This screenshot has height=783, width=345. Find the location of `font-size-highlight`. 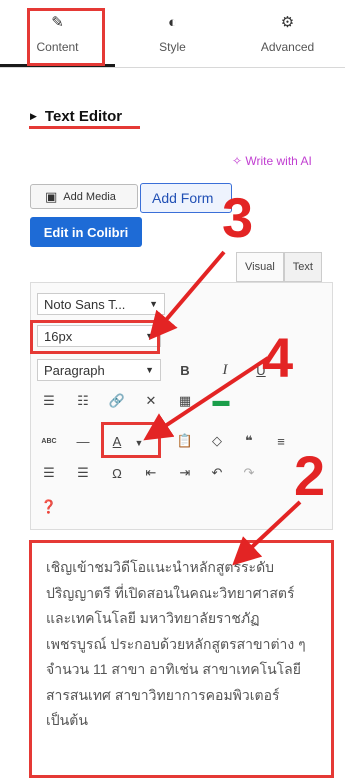

font-size-highlight is located at coordinates (95, 337).